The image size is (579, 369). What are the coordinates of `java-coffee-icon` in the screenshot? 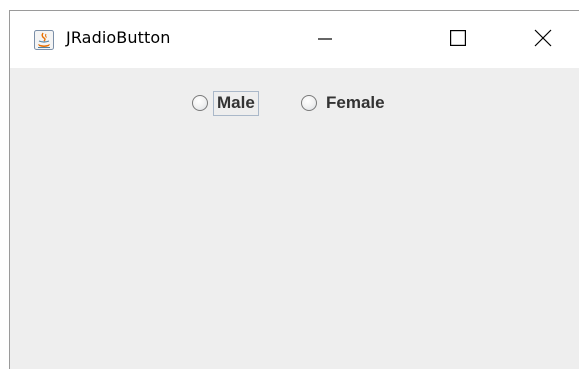 It's located at (44, 40).